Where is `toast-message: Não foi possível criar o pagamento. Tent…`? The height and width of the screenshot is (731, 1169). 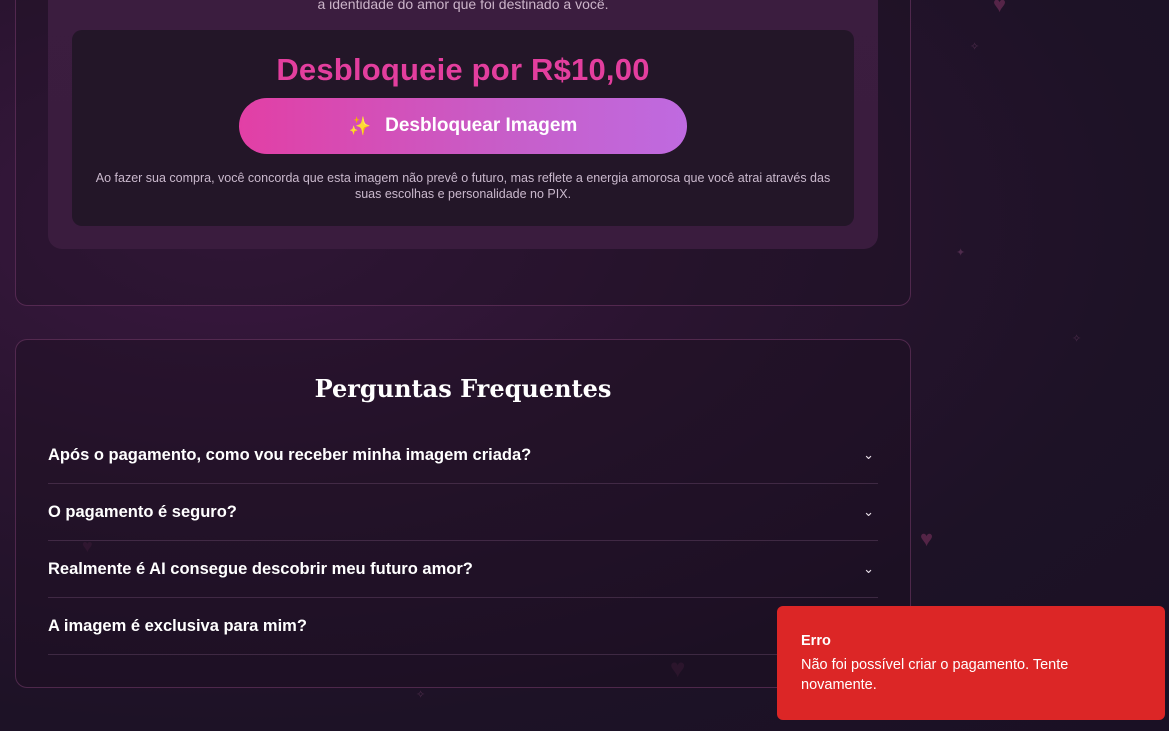
toast-message: Não foi possível criar o pagamento. Tent… is located at coordinates (935, 675).